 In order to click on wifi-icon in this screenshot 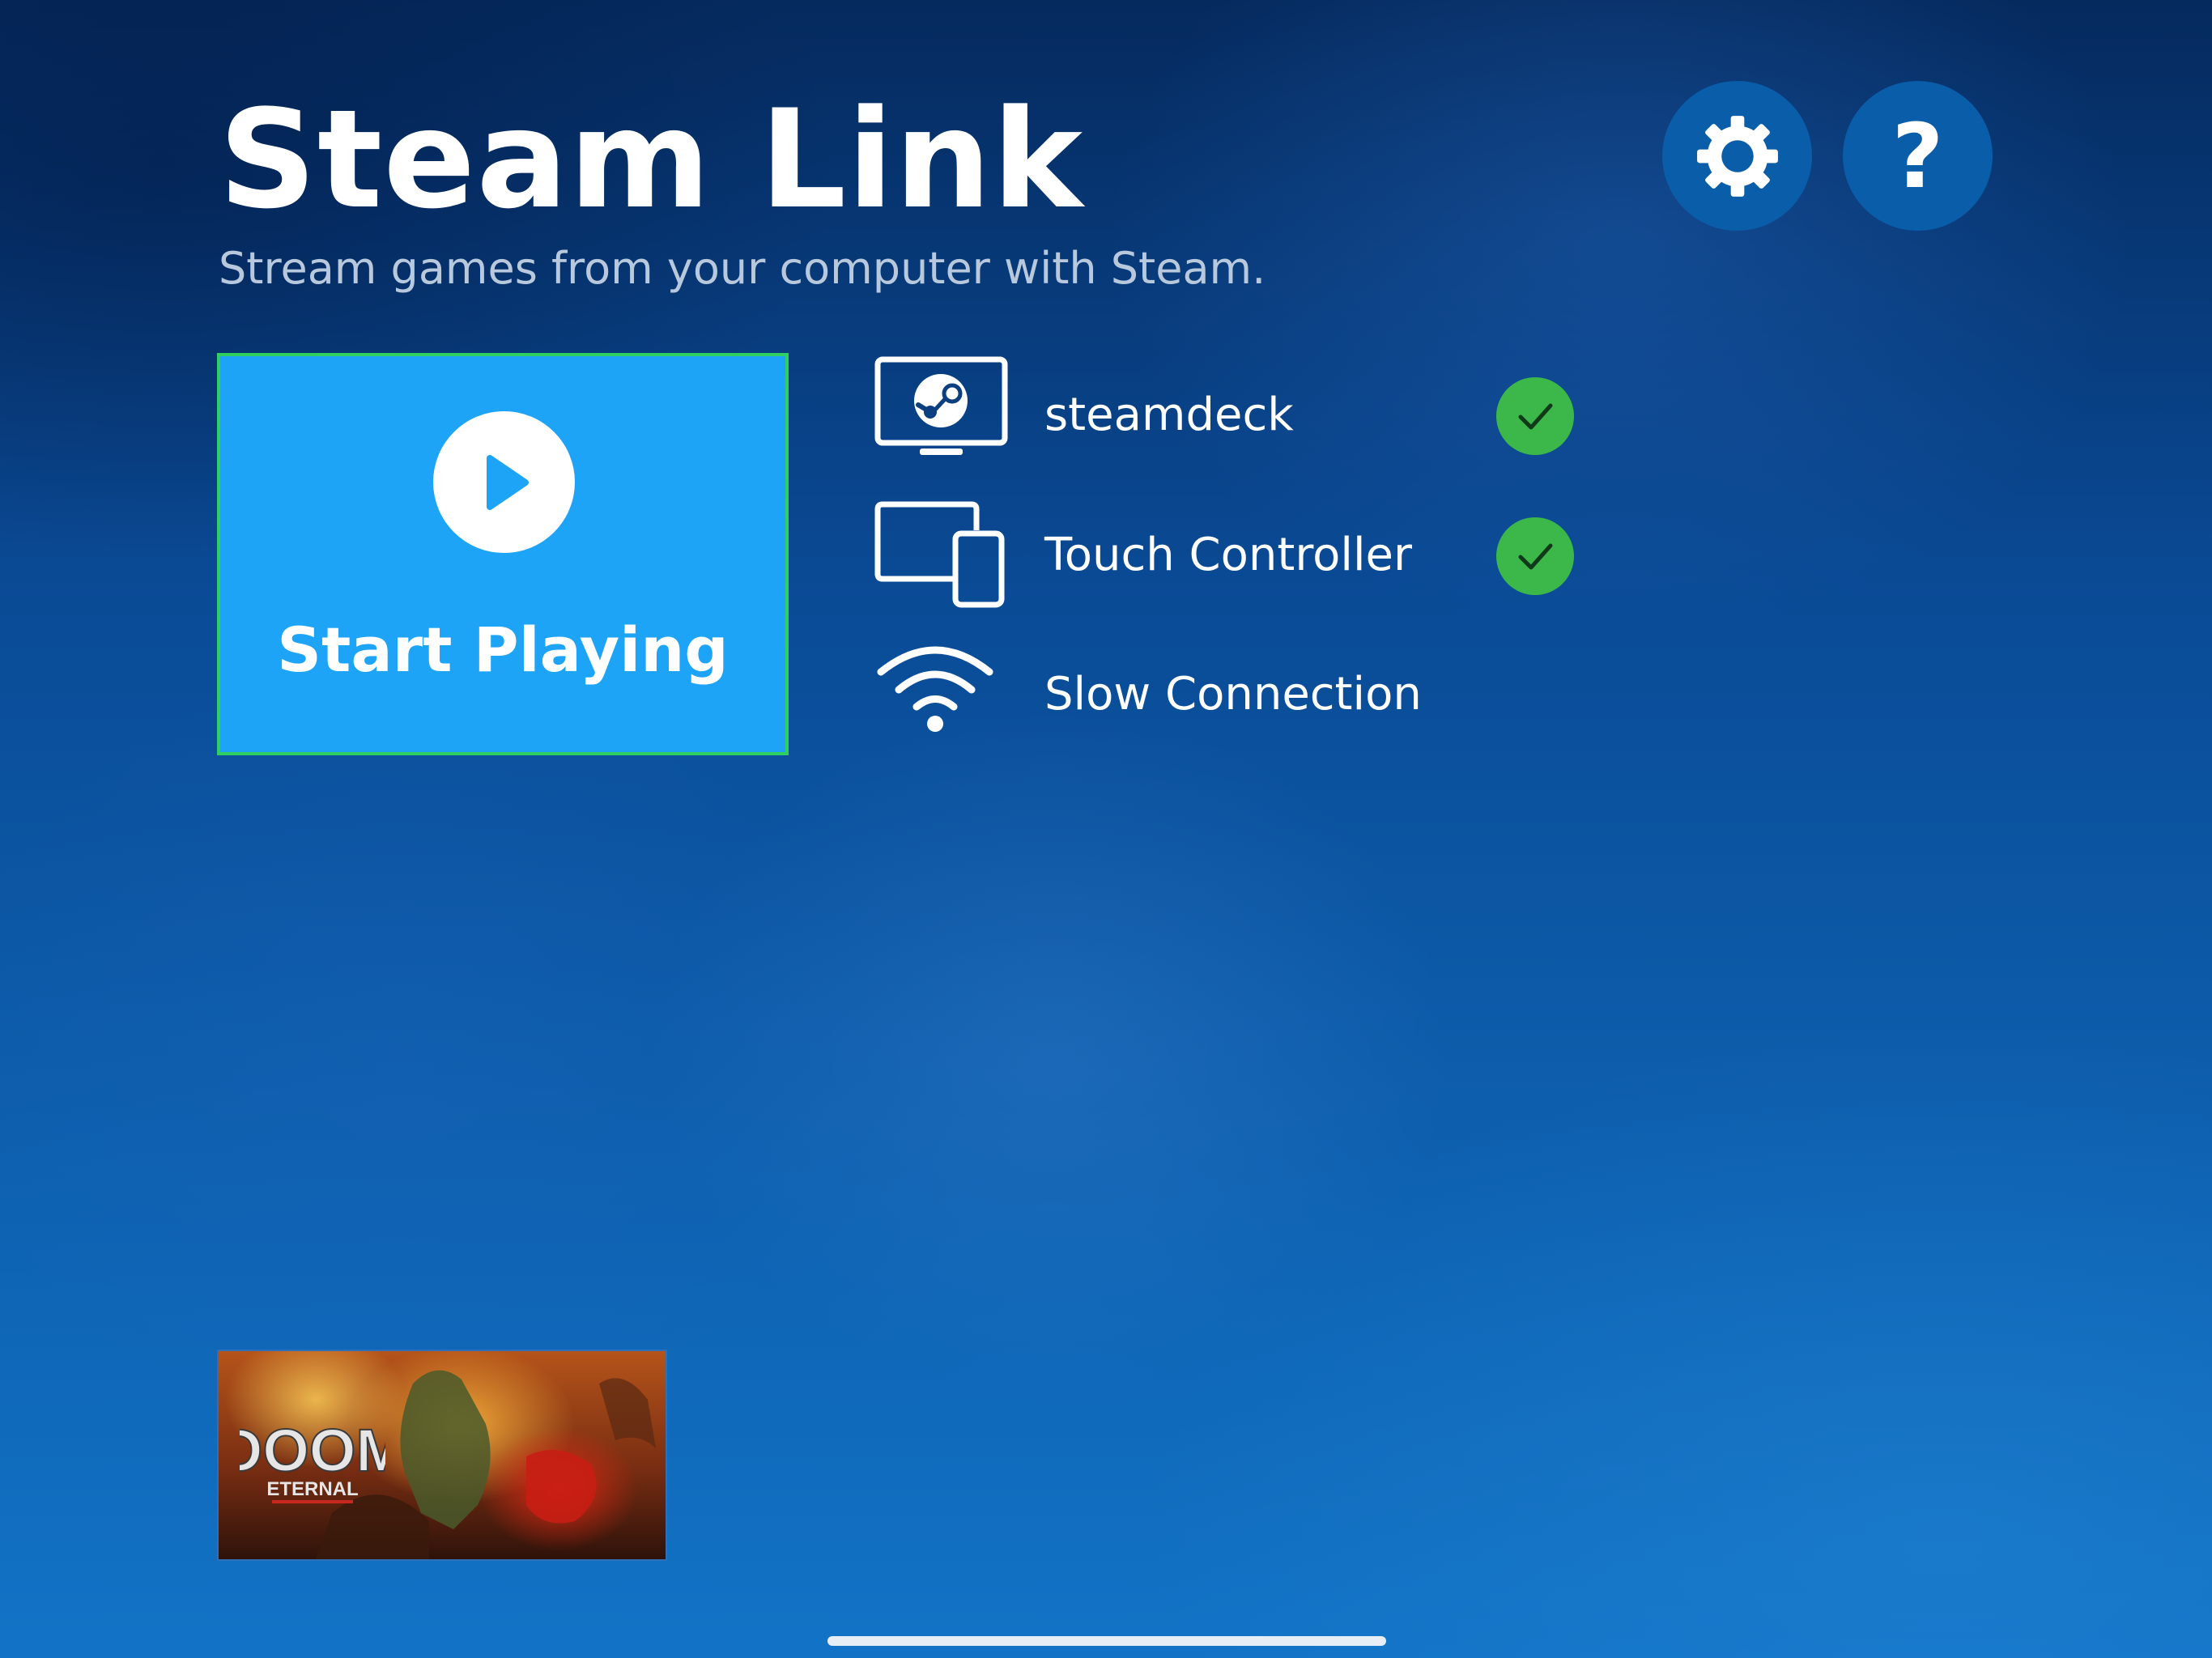, I will do `click(935, 689)`.